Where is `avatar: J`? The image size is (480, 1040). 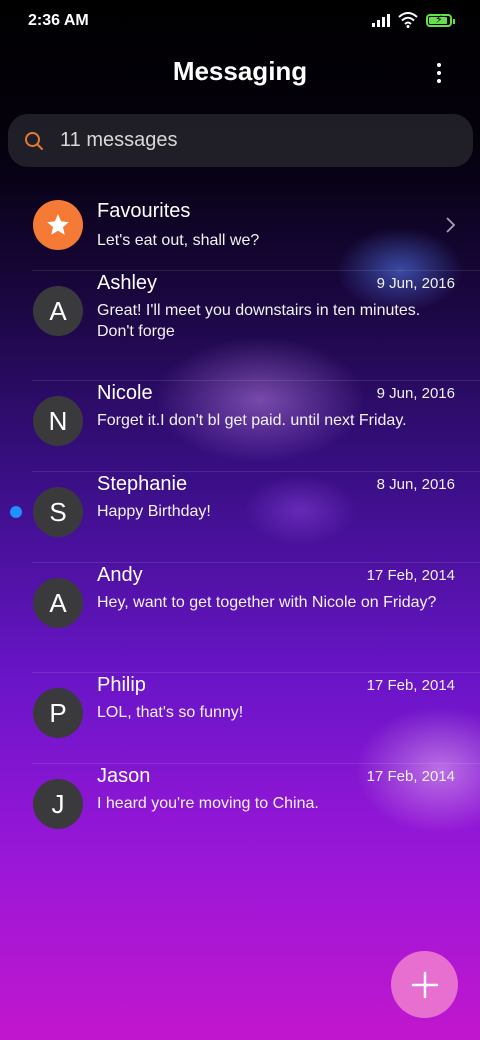
avatar: J is located at coordinates (58, 804).